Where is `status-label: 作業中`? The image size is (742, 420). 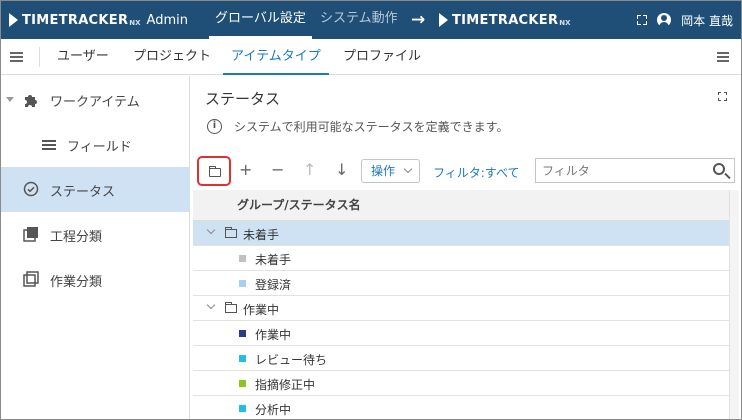
status-label: 作業中 is located at coordinates (273, 335).